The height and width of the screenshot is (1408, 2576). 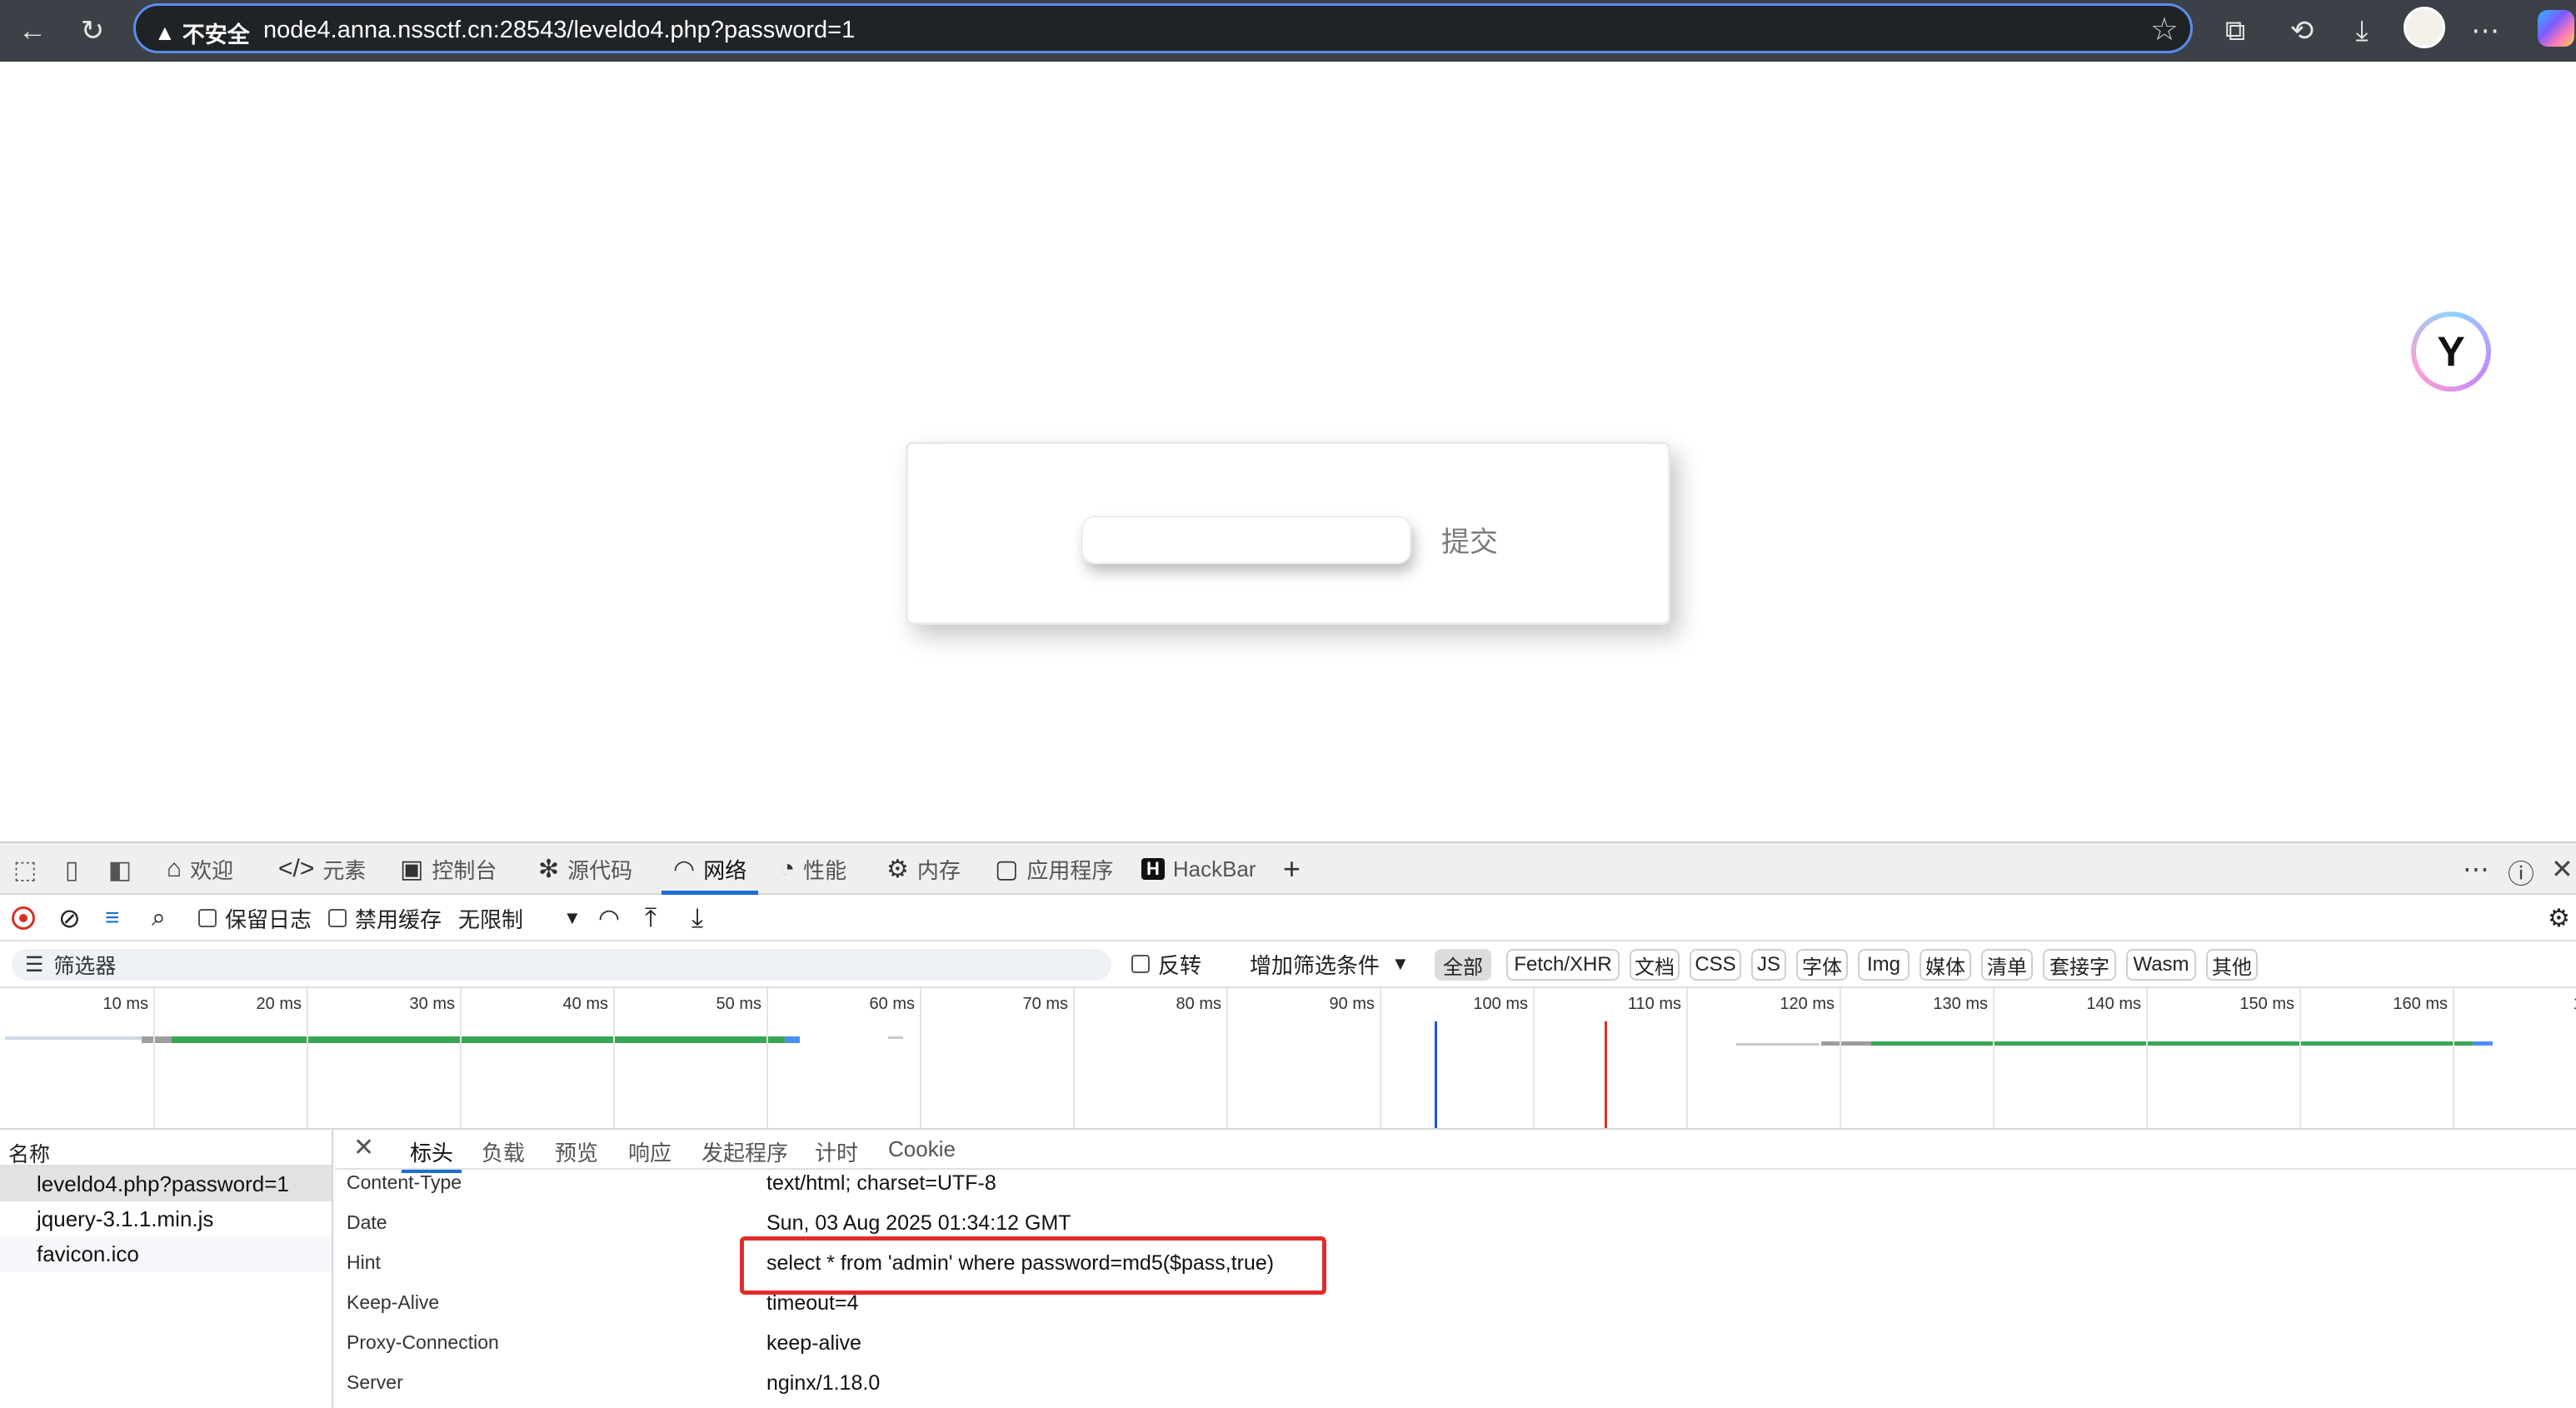 I want to click on inspect-element-icon: ⬚, so click(x=25, y=869).